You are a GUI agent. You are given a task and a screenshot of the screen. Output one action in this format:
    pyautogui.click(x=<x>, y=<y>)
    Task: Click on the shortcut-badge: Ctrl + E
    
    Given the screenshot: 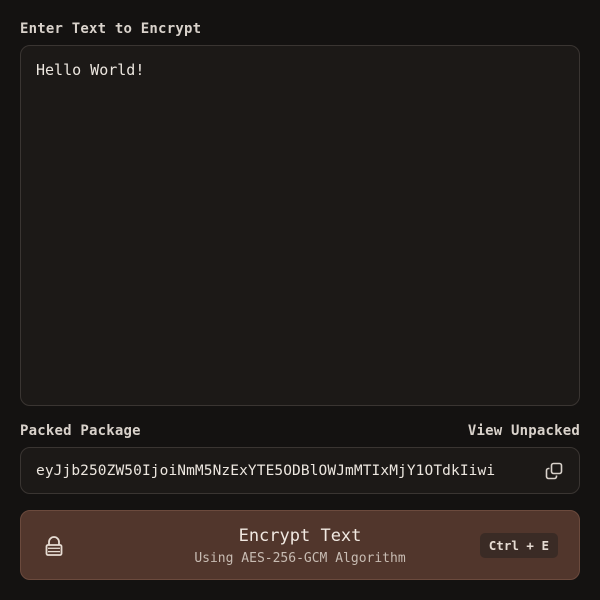 What is the action you would take?
    pyautogui.click(x=518, y=545)
    